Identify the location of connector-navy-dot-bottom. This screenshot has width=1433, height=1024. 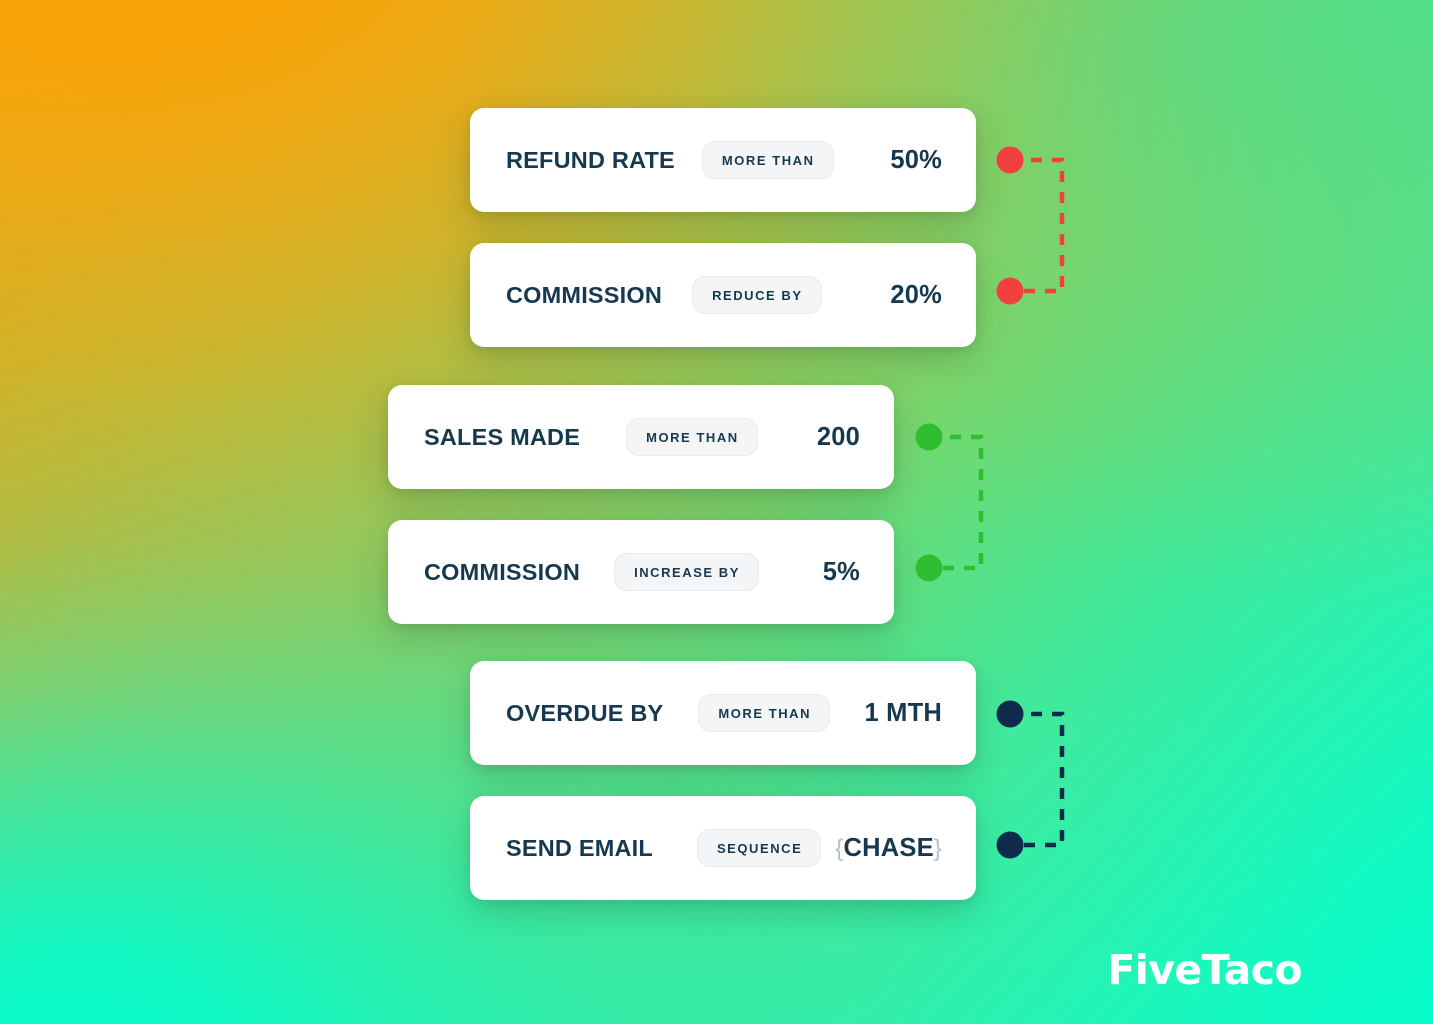
(1010, 845).